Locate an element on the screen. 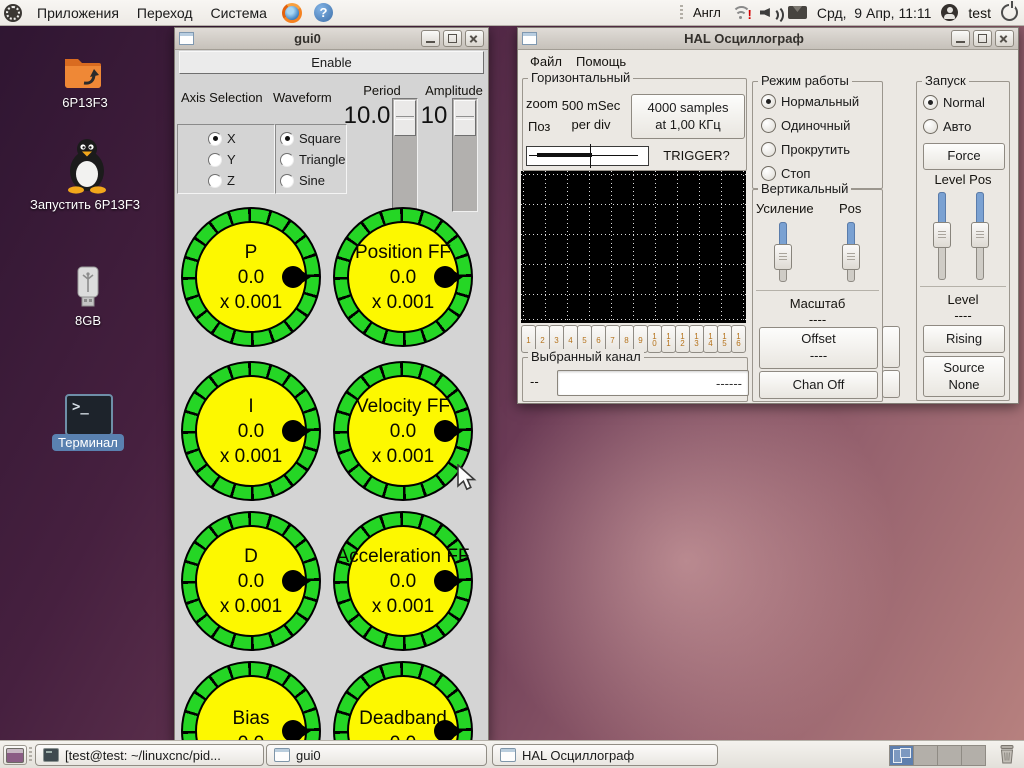 The height and width of the screenshot is (768, 1024). tux-icon is located at coordinates (87, 166).